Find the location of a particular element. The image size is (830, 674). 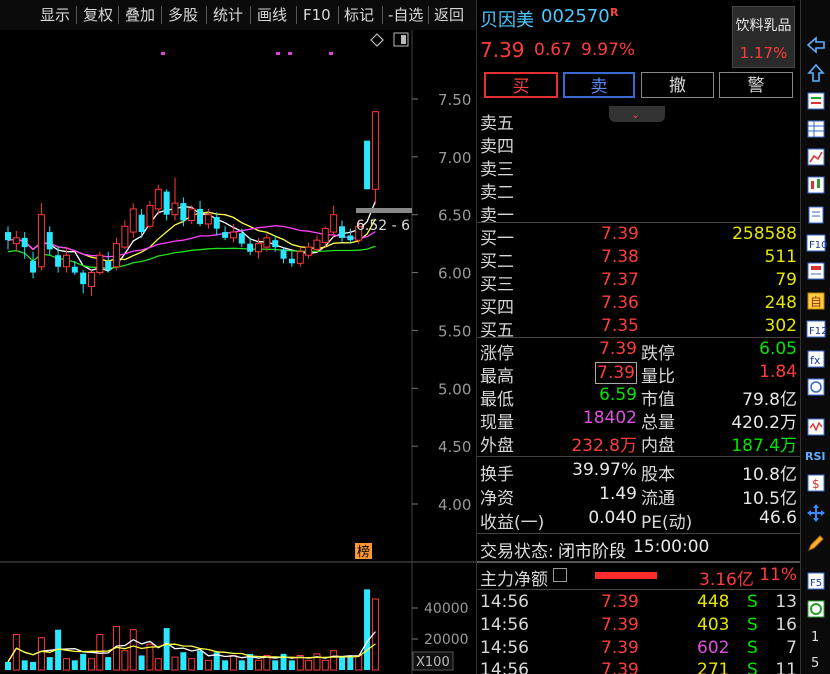

table-icon is located at coordinates (816, 129).